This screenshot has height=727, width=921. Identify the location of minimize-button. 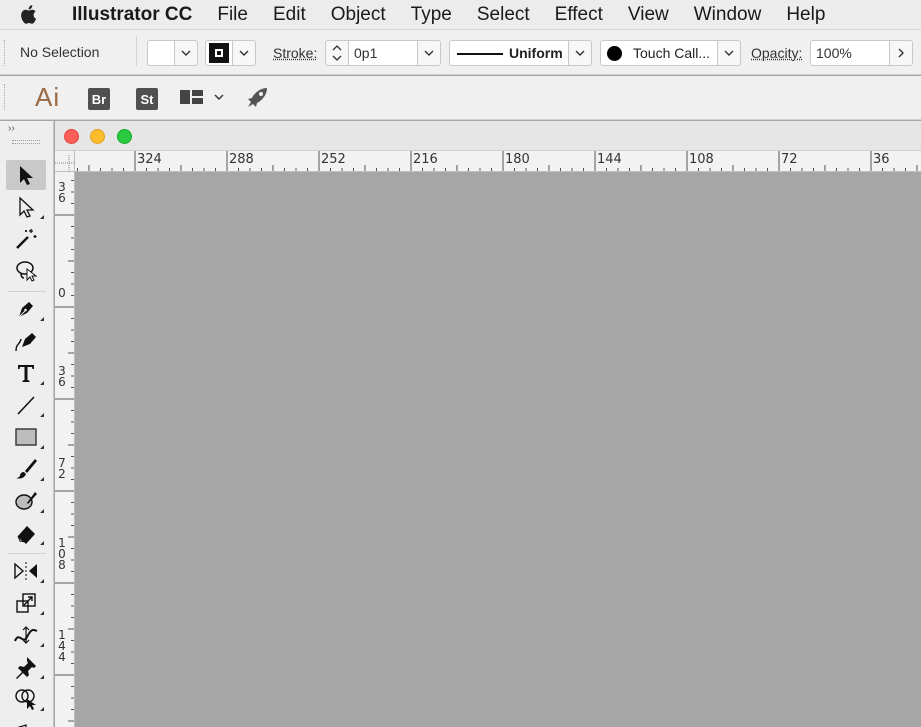
(97, 136).